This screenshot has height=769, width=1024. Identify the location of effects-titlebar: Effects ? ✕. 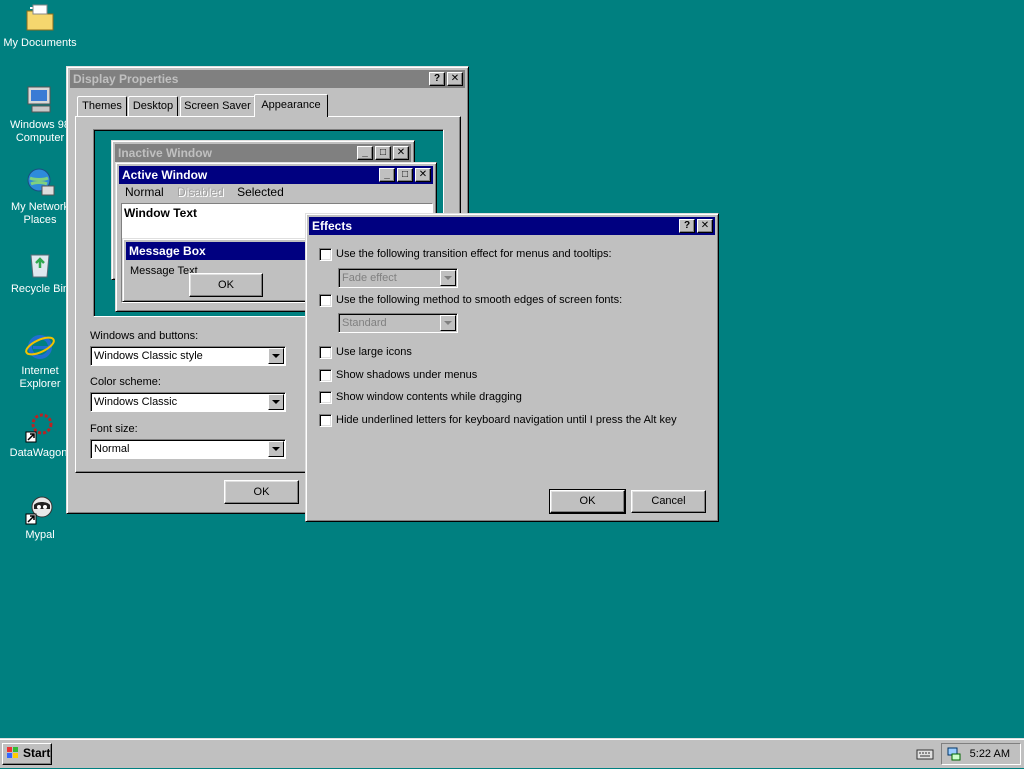
(512, 226).